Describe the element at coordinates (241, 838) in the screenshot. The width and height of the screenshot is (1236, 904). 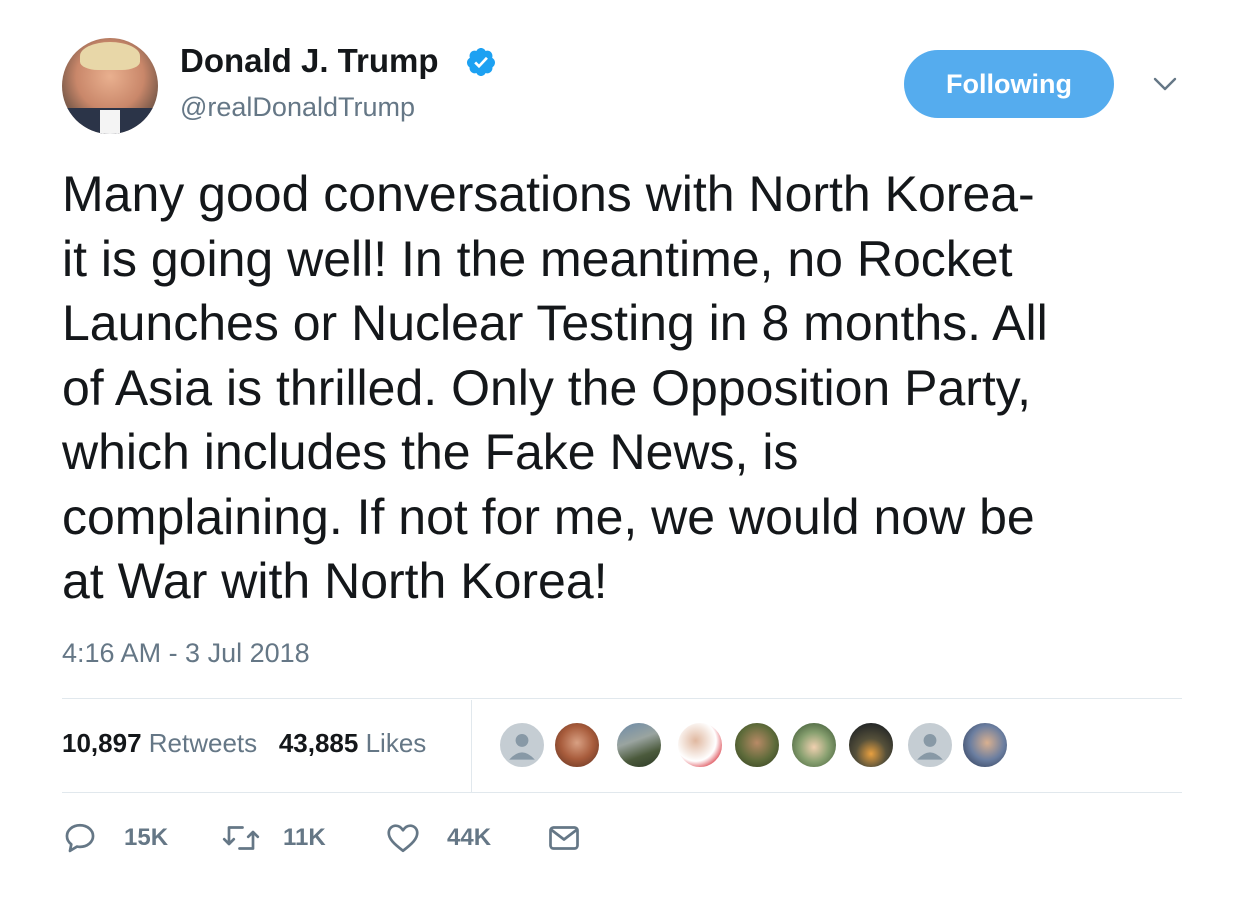
I see `retweet-icon` at that location.